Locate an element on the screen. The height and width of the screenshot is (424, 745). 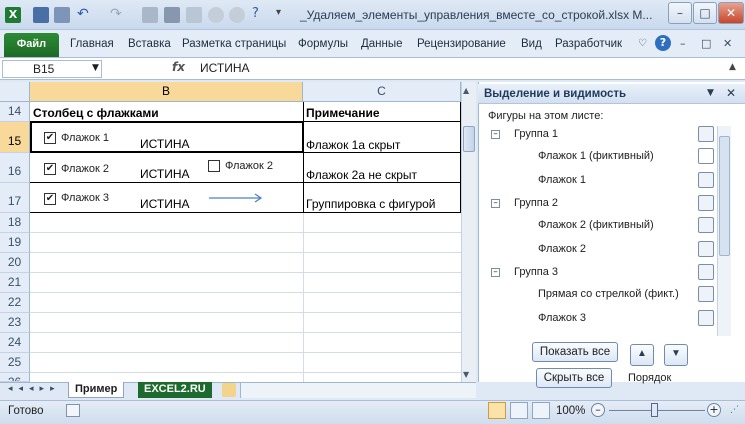
tab-insert: Вставка is located at coordinates (149, 44).